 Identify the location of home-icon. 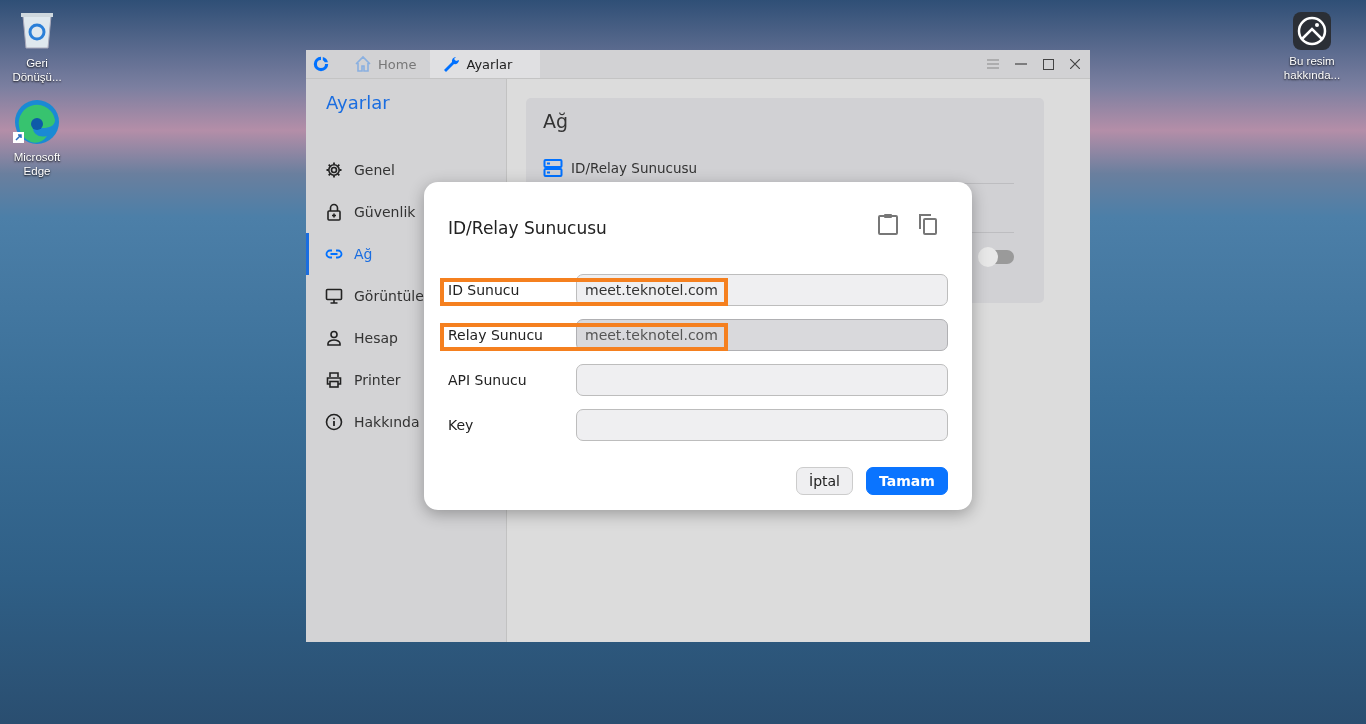
(363, 64).